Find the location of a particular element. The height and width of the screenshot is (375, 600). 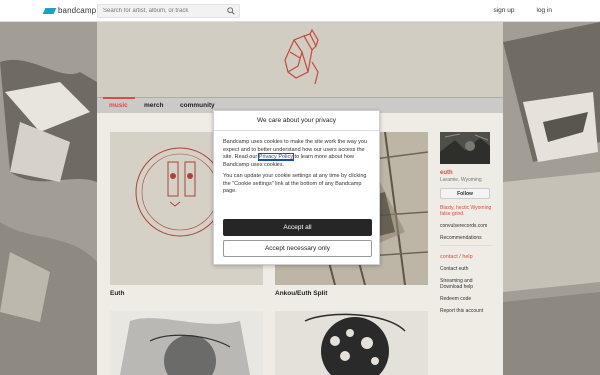

report-account-link: Report this account is located at coordinates (466, 311).